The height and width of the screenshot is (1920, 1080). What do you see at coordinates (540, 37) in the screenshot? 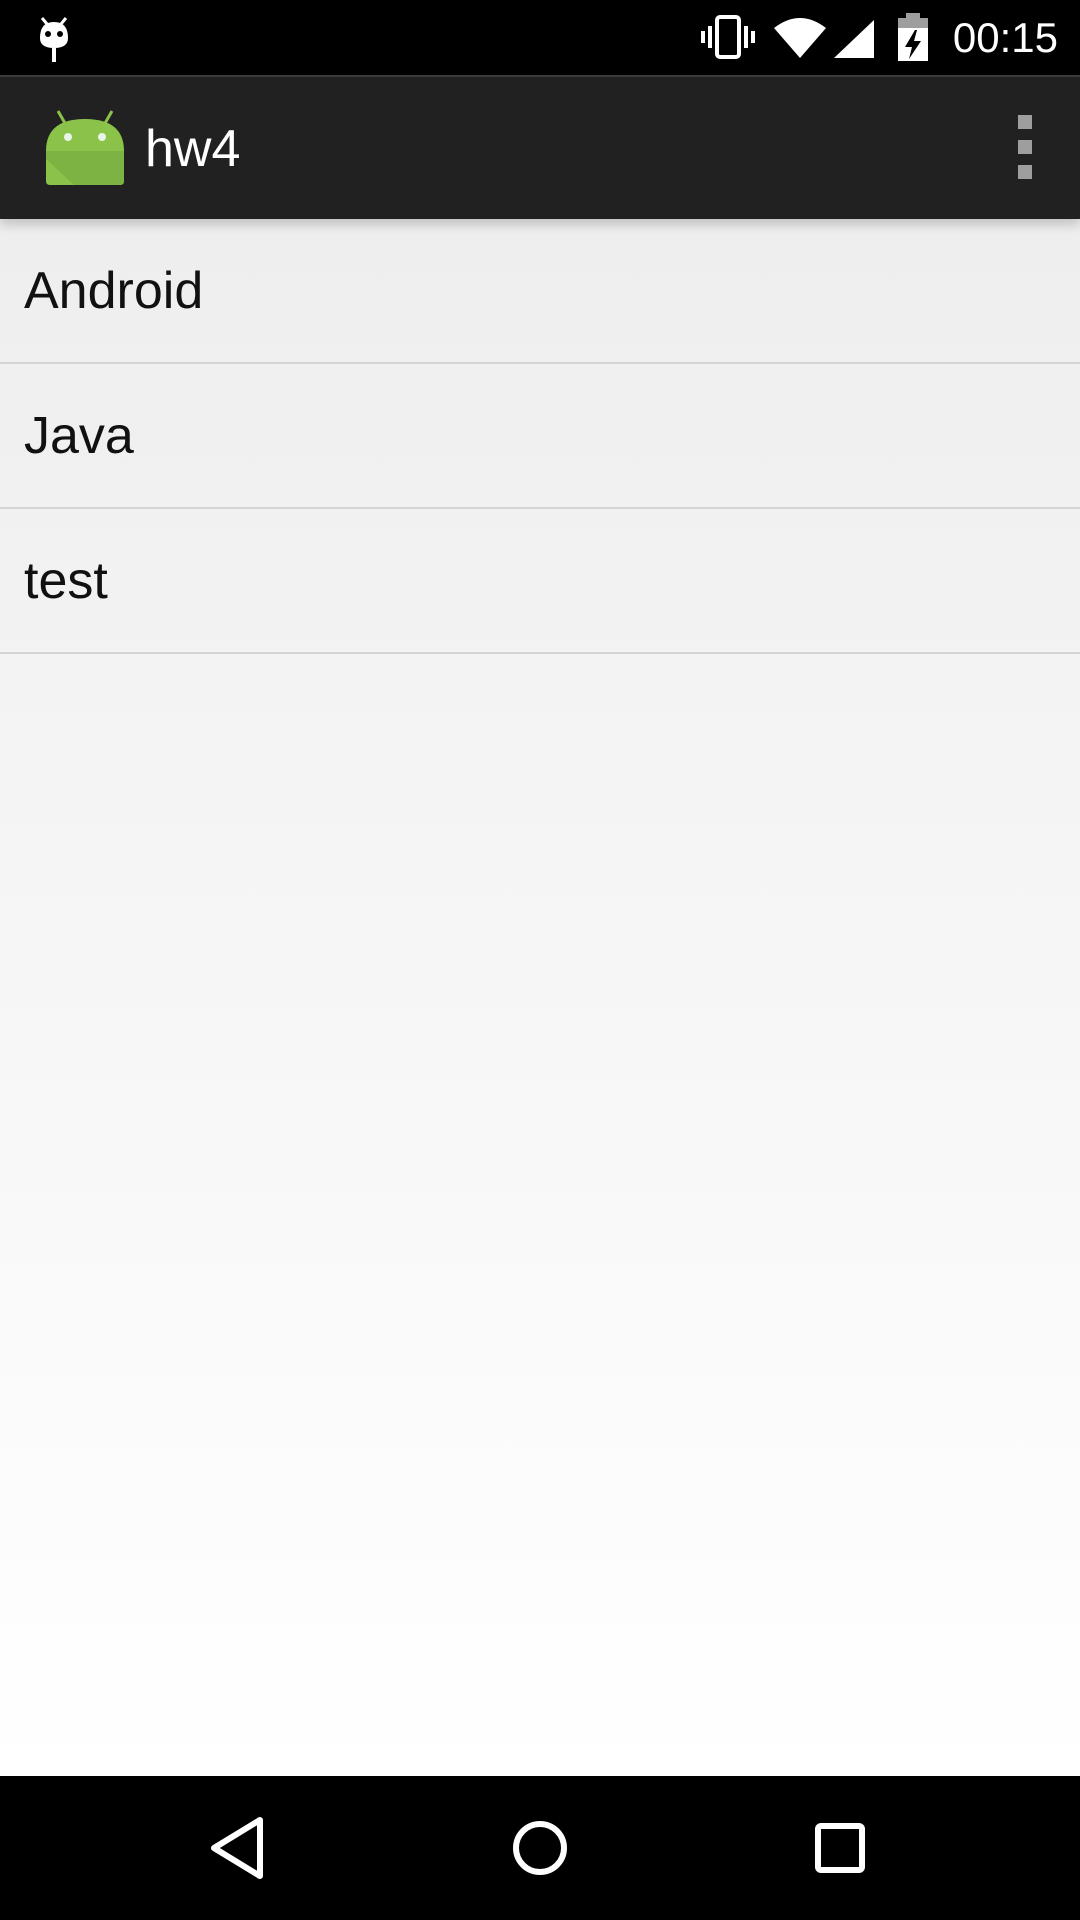
I see `status-bar: 00:15` at bounding box center [540, 37].